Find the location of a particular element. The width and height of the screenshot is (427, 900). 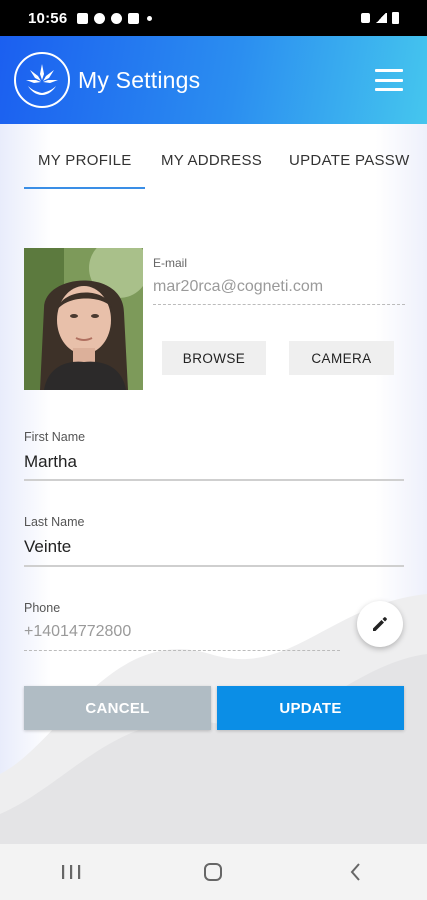

app-header: My Settings is located at coordinates (213, 80).